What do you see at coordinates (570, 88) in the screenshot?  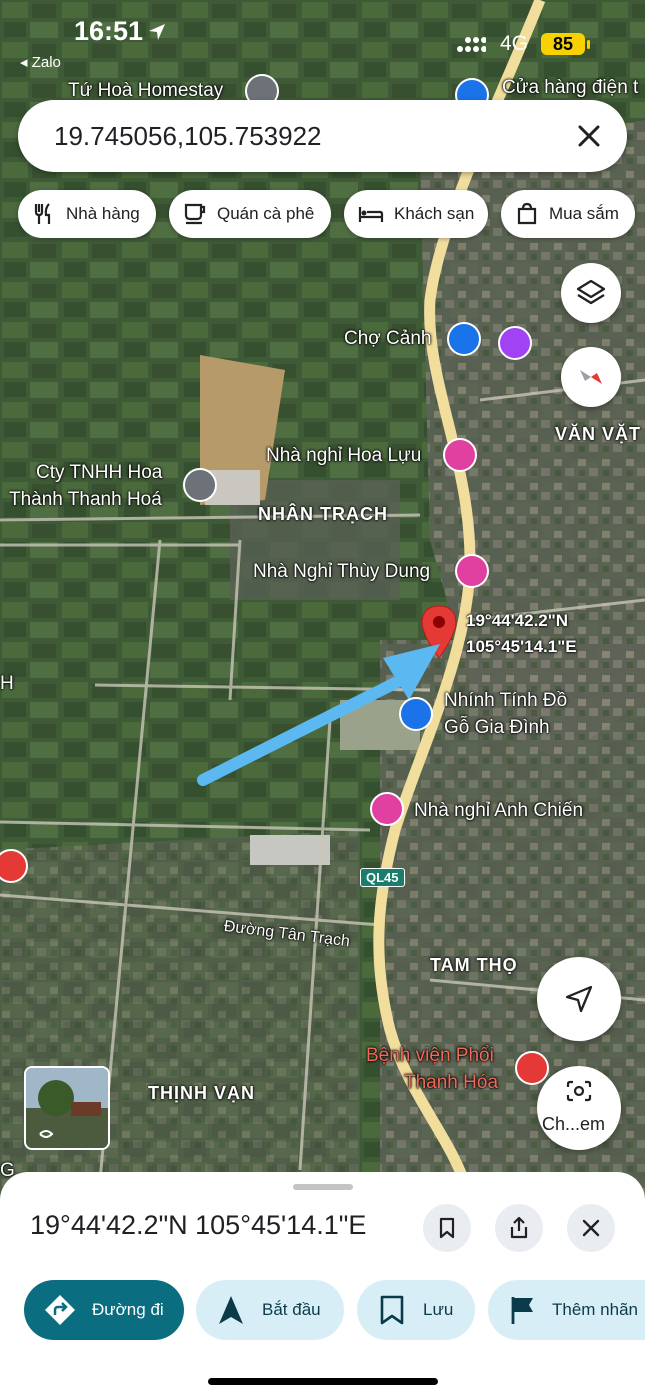 I see `place-label: Cửa hàng điện t` at bounding box center [570, 88].